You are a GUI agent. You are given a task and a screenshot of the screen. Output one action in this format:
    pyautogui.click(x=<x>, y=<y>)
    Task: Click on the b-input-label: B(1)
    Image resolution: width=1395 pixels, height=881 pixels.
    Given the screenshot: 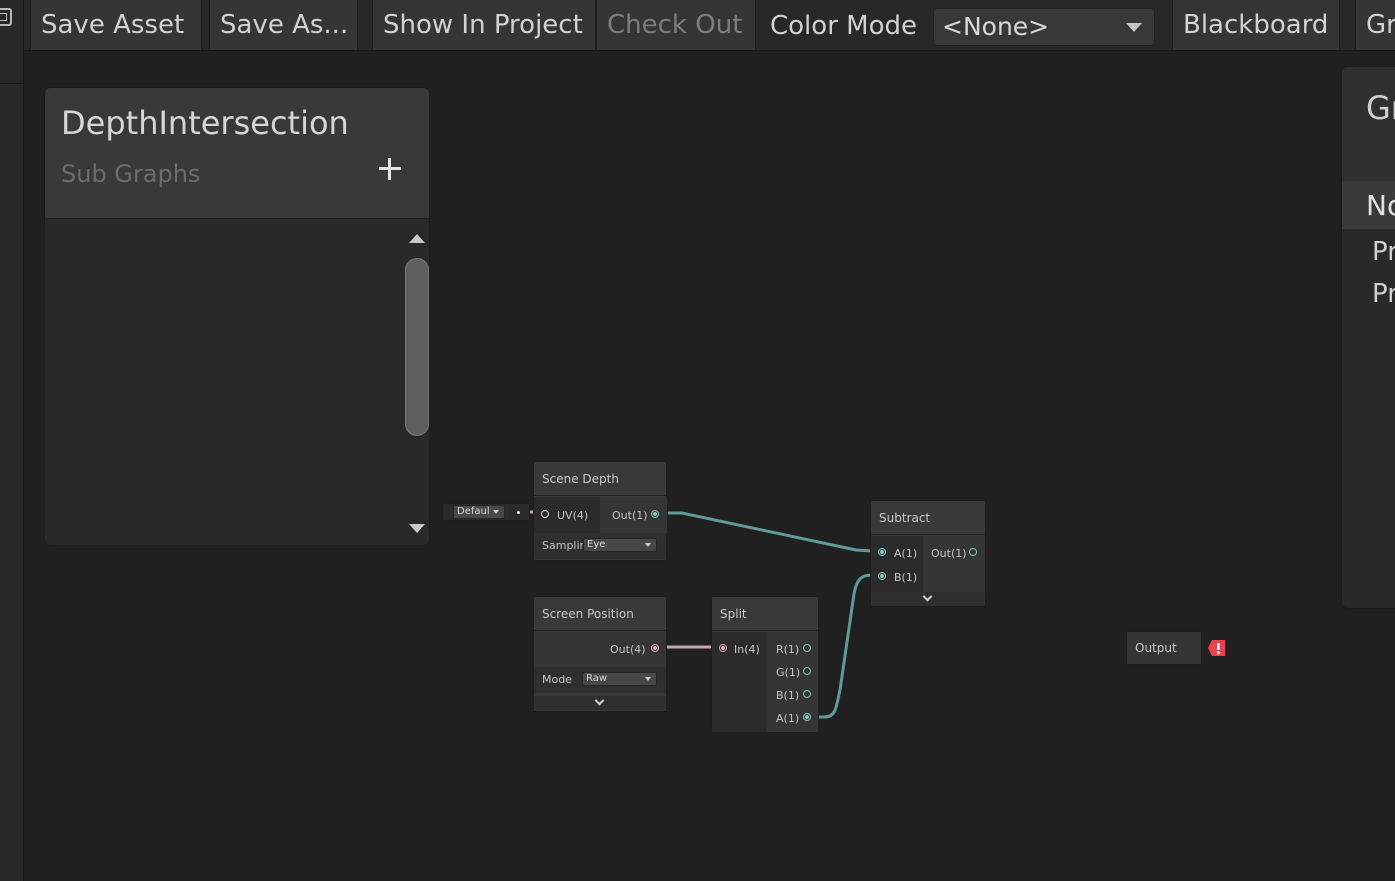 What is the action you would take?
    pyautogui.click(x=906, y=577)
    